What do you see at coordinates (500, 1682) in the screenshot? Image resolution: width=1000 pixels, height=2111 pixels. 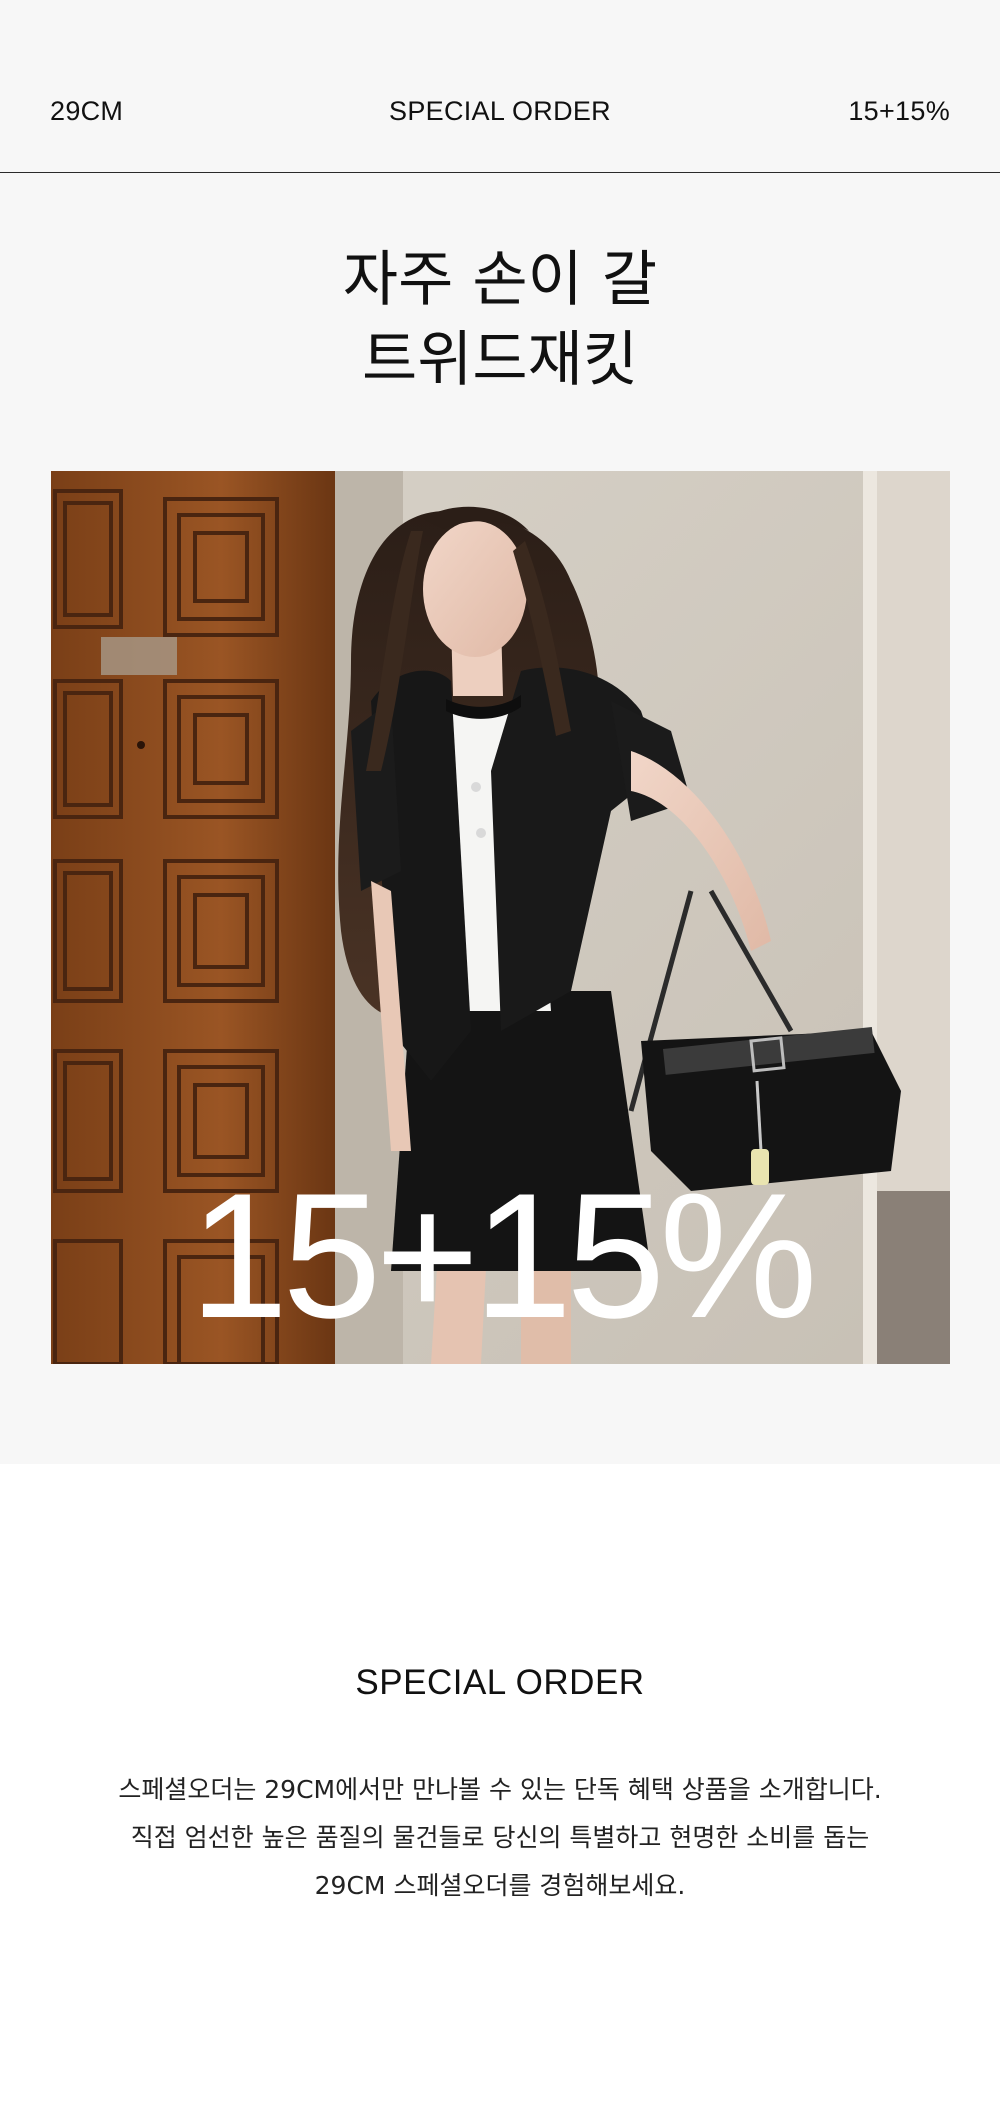 I see `intro-title: SPECIAL ORDER` at bounding box center [500, 1682].